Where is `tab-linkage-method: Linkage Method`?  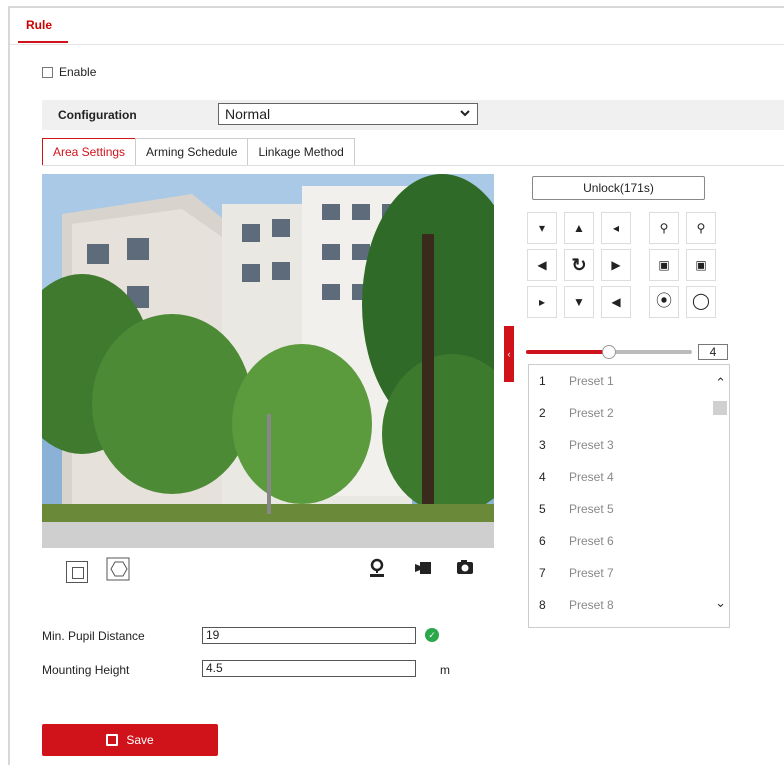 tab-linkage-method: Linkage Method is located at coordinates (301, 152).